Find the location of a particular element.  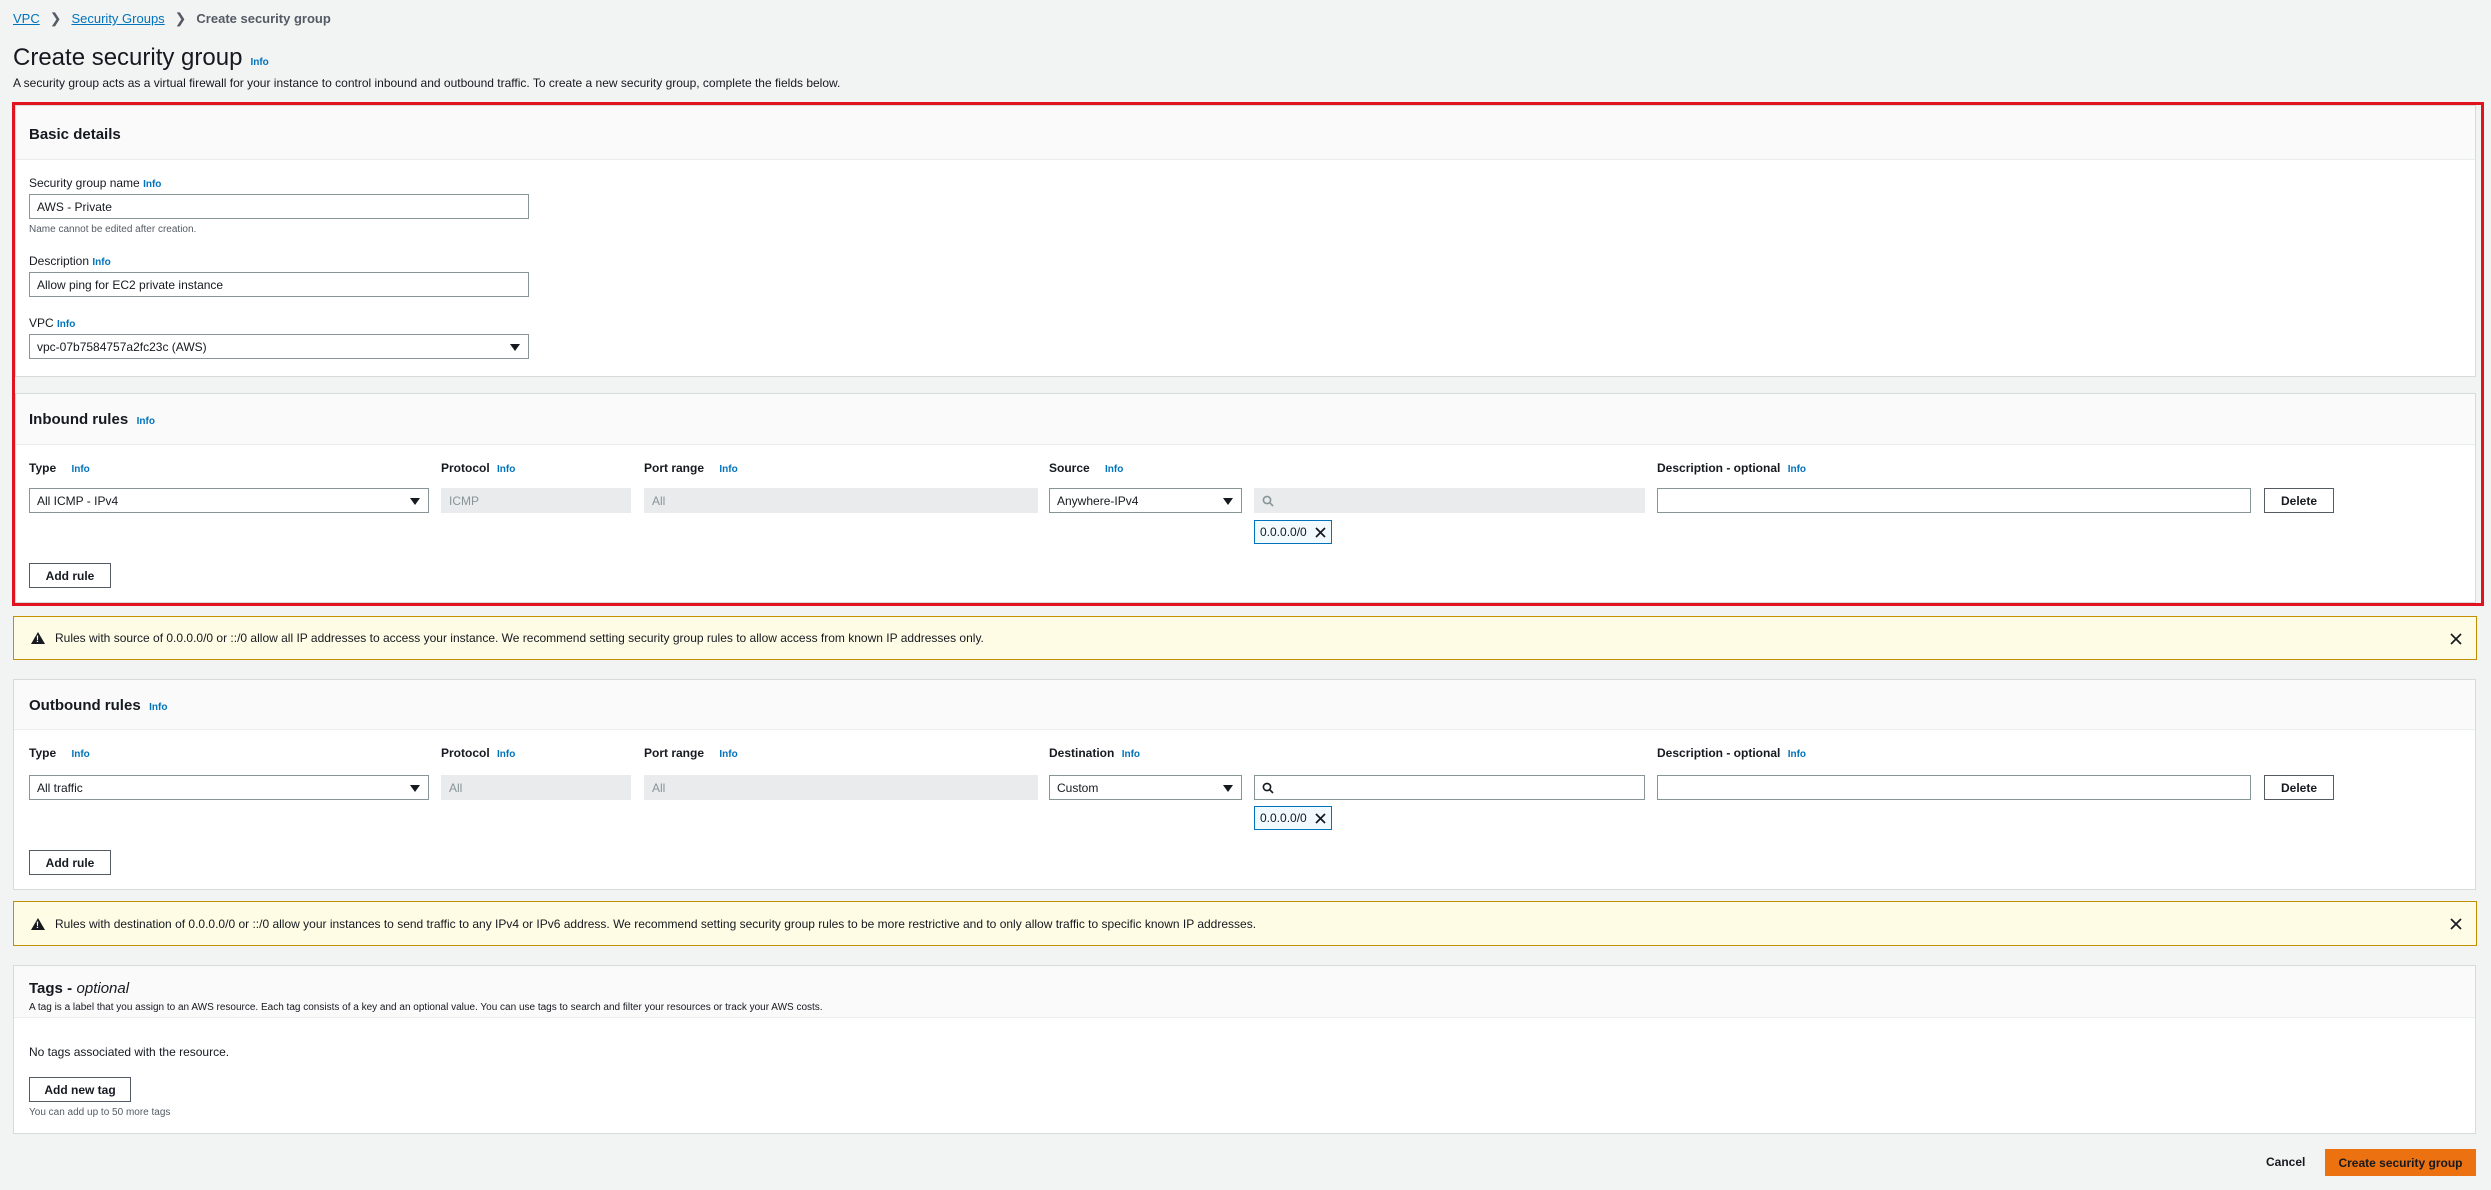

inbound-type-select: All ICMP - IPv4 is located at coordinates (229, 500).